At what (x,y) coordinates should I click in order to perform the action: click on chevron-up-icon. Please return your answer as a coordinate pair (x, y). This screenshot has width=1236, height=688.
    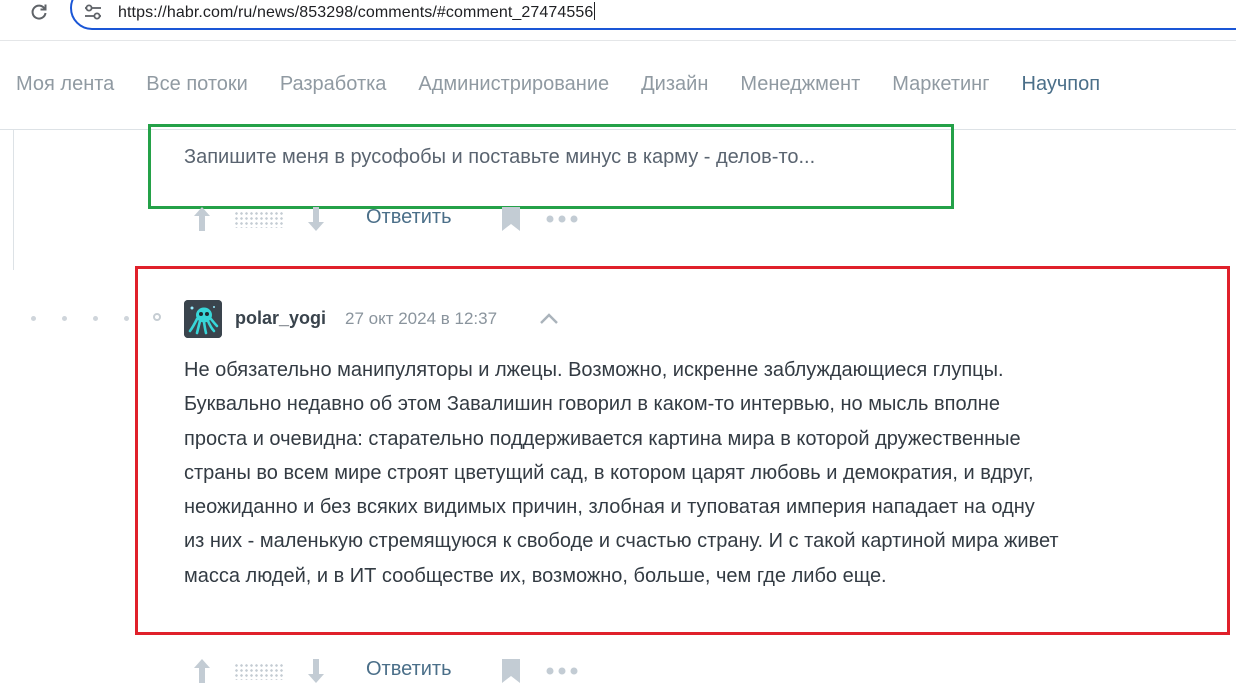
    Looking at the image, I should click on (549, 319).